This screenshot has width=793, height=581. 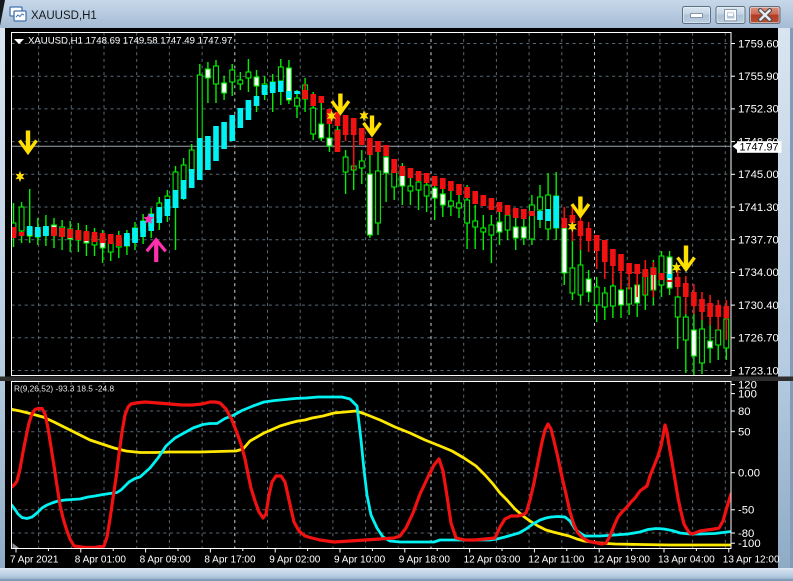 What do you see at coordinates (744, 412) in the screenshot?
I see `svg-text: 80` at bounding box center [744, 412].